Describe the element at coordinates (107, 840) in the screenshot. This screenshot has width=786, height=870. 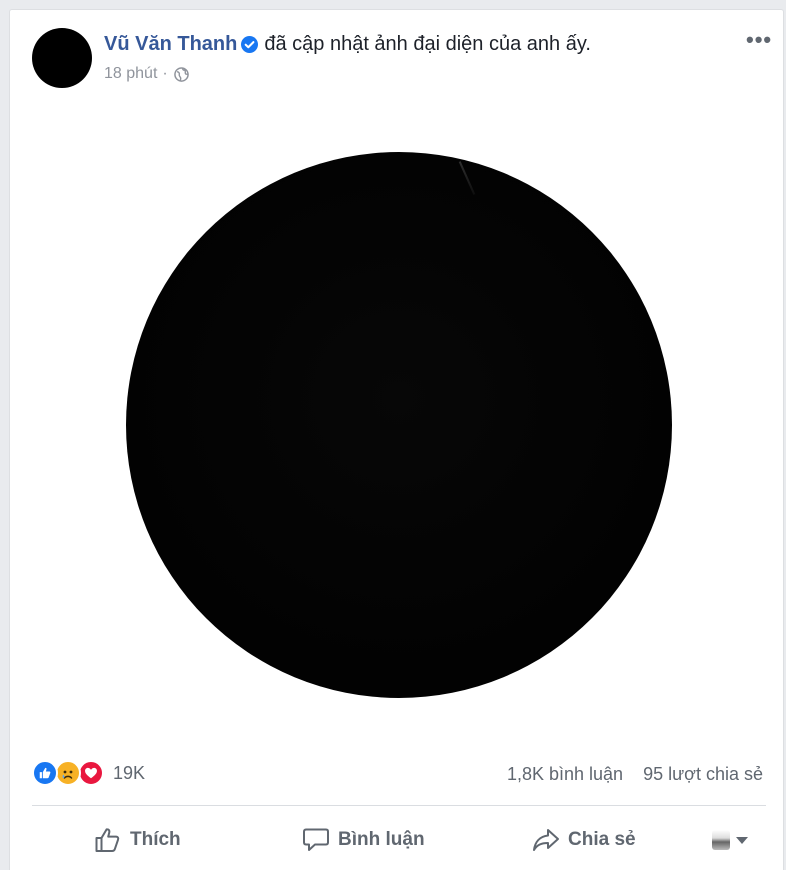
I see `thumbs-up-icon` at that location.